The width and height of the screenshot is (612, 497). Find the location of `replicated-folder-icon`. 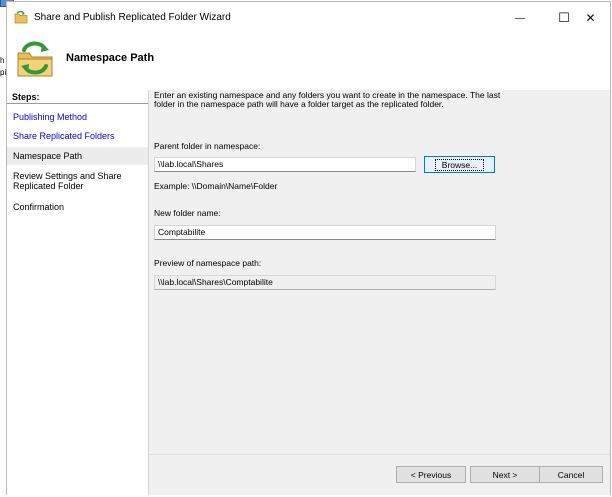

replicated-folder-icon is located at coordinates (35, 59).